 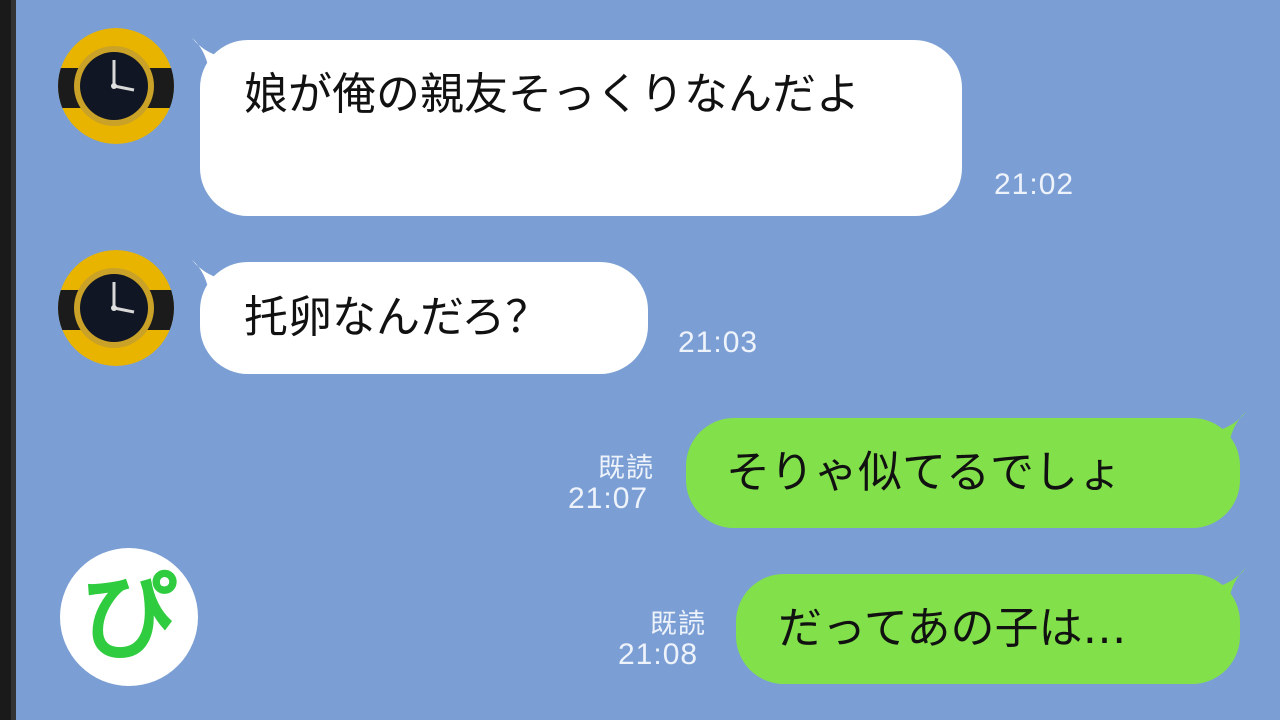 I want to click on message-time: 21:02, so click(x=1034, y=184).